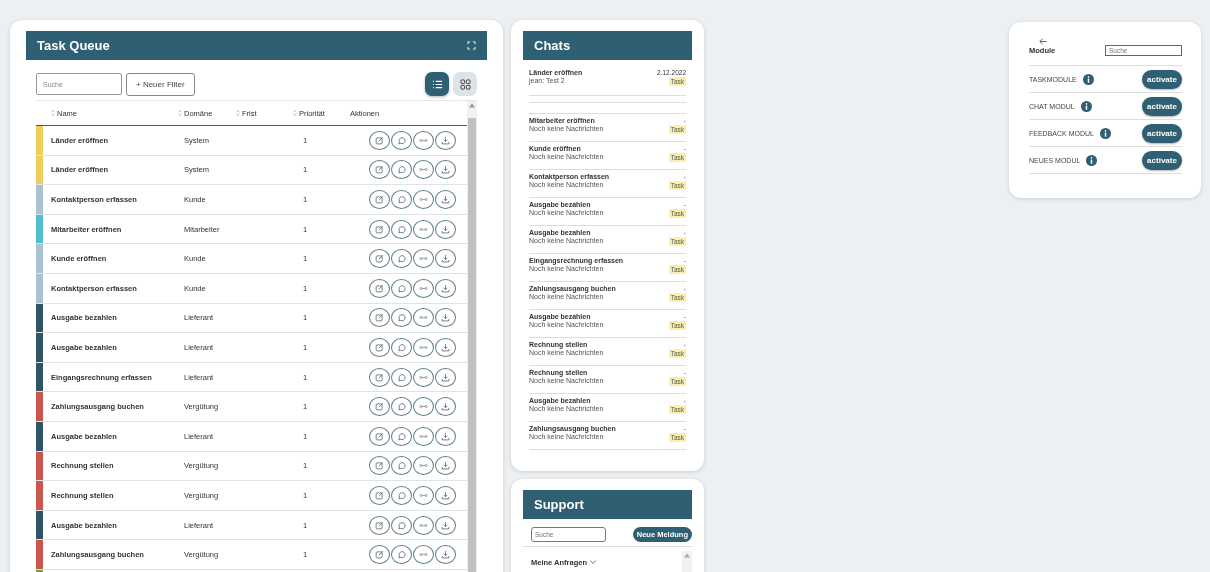 Image resolution: width=1210 pixels, height=572 pixels. Describe the element at coordinates (160, 84) in the screenshot. I see `new-filter-button: + Neuer Filter` at that location.